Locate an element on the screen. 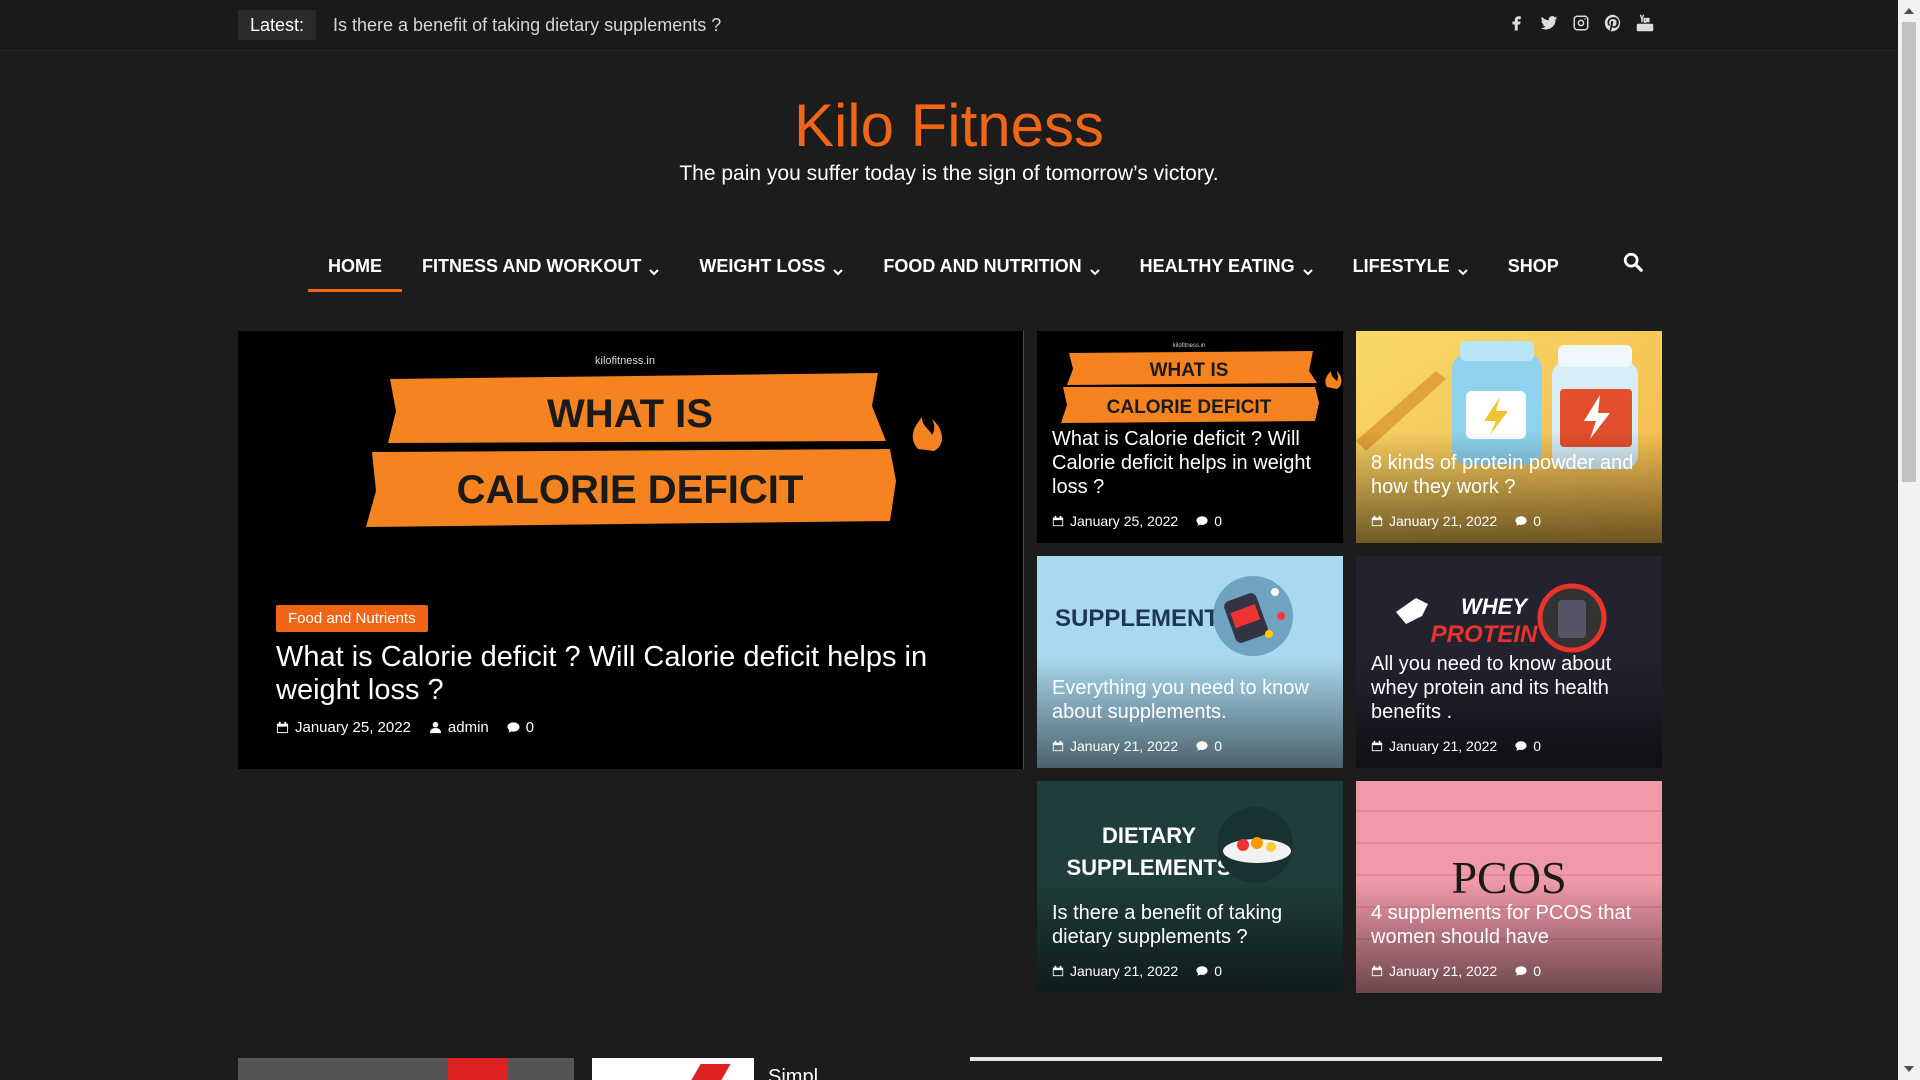  svg-text: DIETARY is located at coordinates (1149, 835).